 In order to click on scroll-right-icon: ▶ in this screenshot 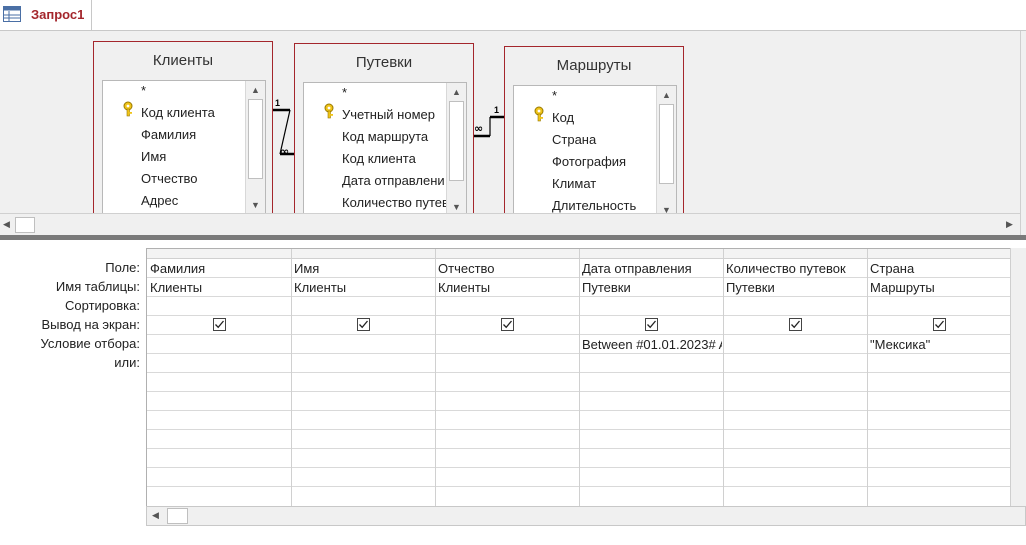, I will do `click(1009, 224)`.